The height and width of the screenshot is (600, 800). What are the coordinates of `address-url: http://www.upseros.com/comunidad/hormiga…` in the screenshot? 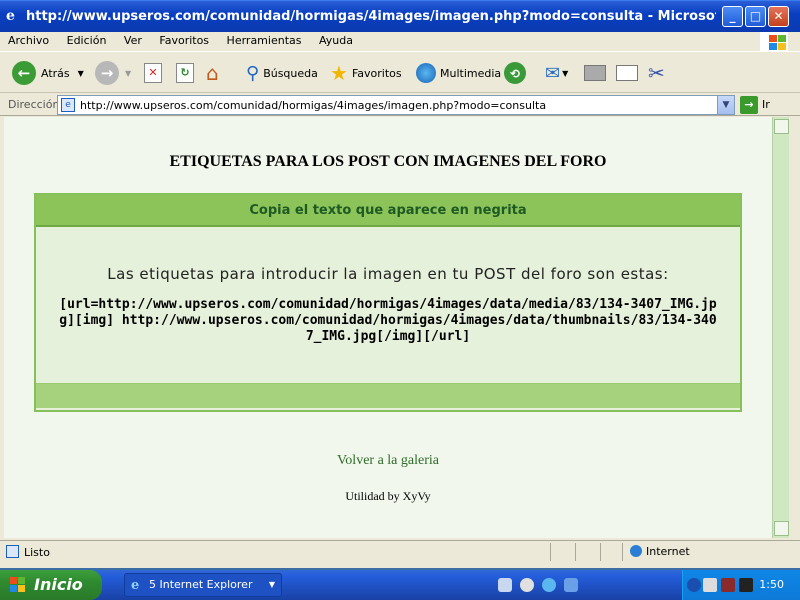 It's located at (313, 105).